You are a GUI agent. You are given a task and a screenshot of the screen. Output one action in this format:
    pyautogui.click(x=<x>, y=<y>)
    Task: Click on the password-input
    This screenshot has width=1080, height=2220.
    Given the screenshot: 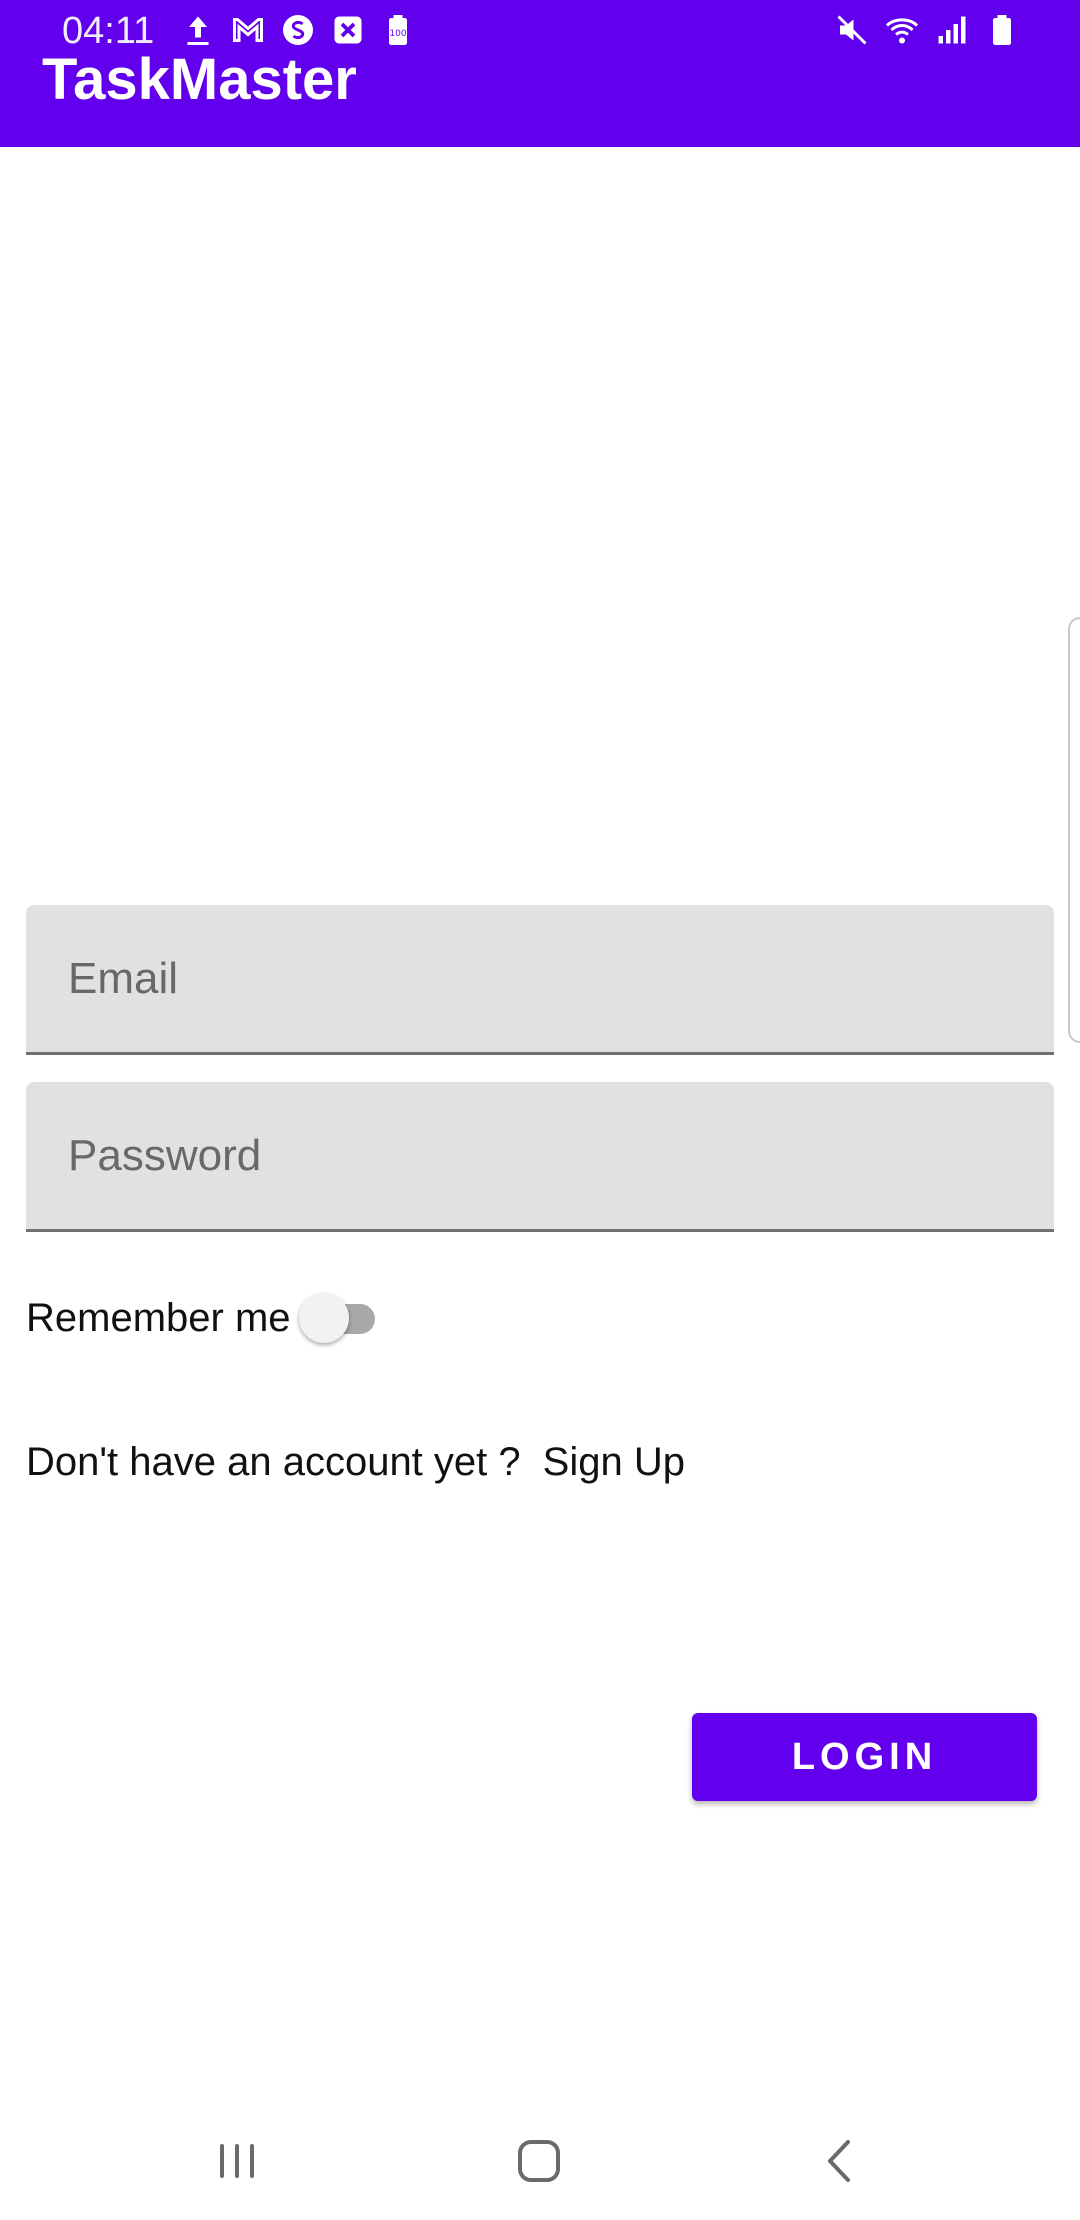 What is the action you would take?
    pyautogui.click(x=540, y=1155)
    